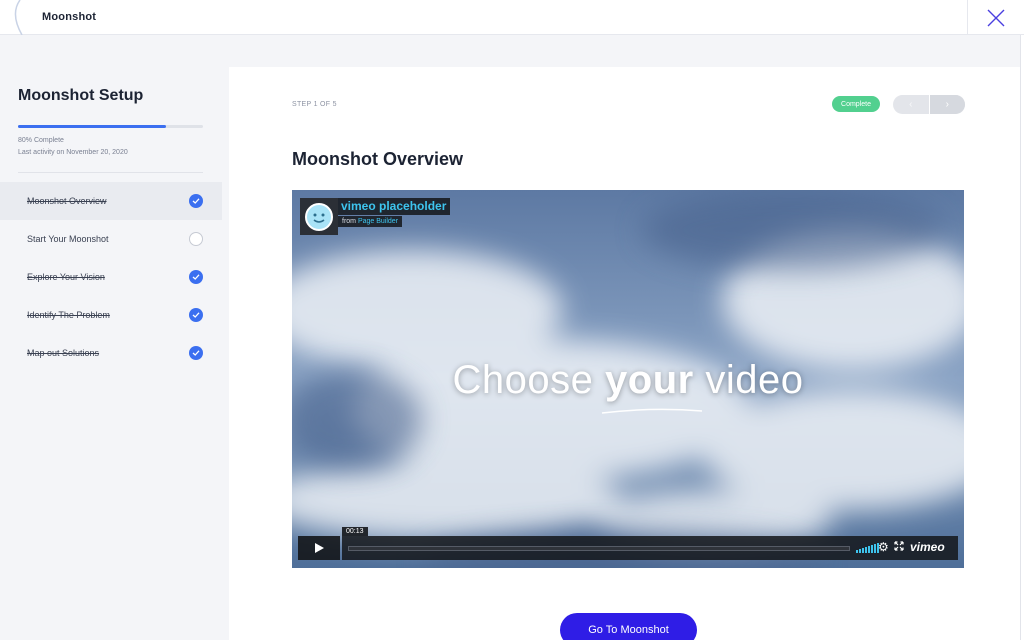 The width and height of the screenshot is (1024, 640). What do you see at coordinates (66, 277) in the screenshot?
I see `step-label: Explore Your Vision` at bounding box center [66, 277].